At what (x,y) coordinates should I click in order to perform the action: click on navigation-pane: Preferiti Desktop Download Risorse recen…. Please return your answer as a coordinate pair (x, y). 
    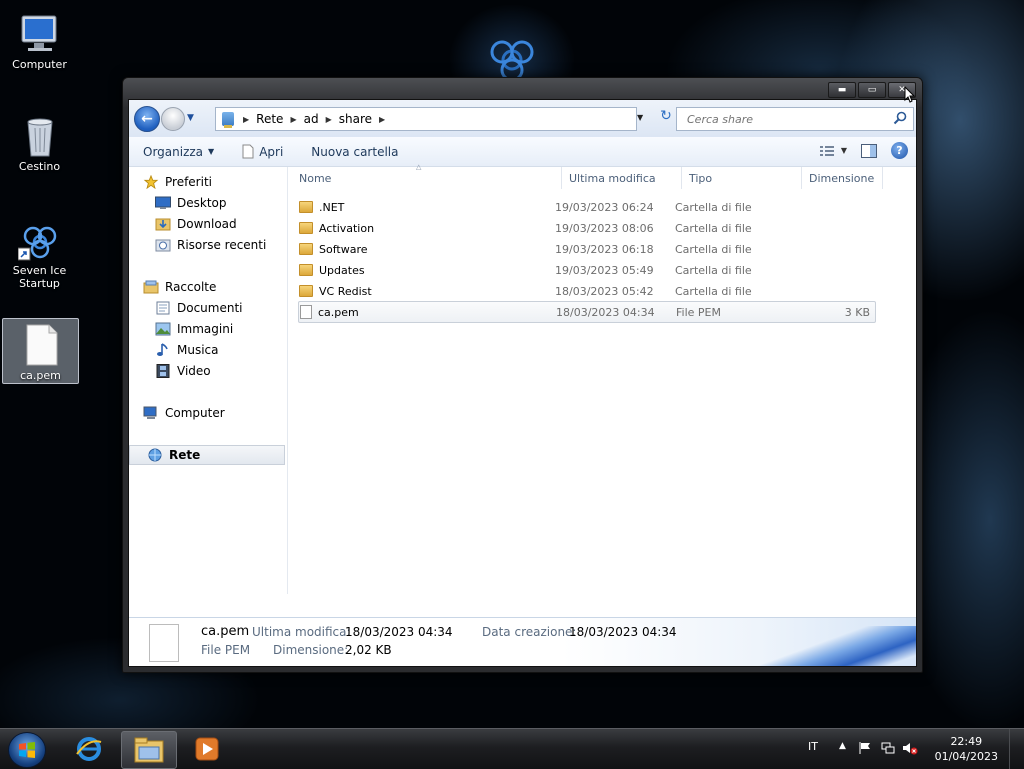
    Looking at the image, I should click on (208, 380).